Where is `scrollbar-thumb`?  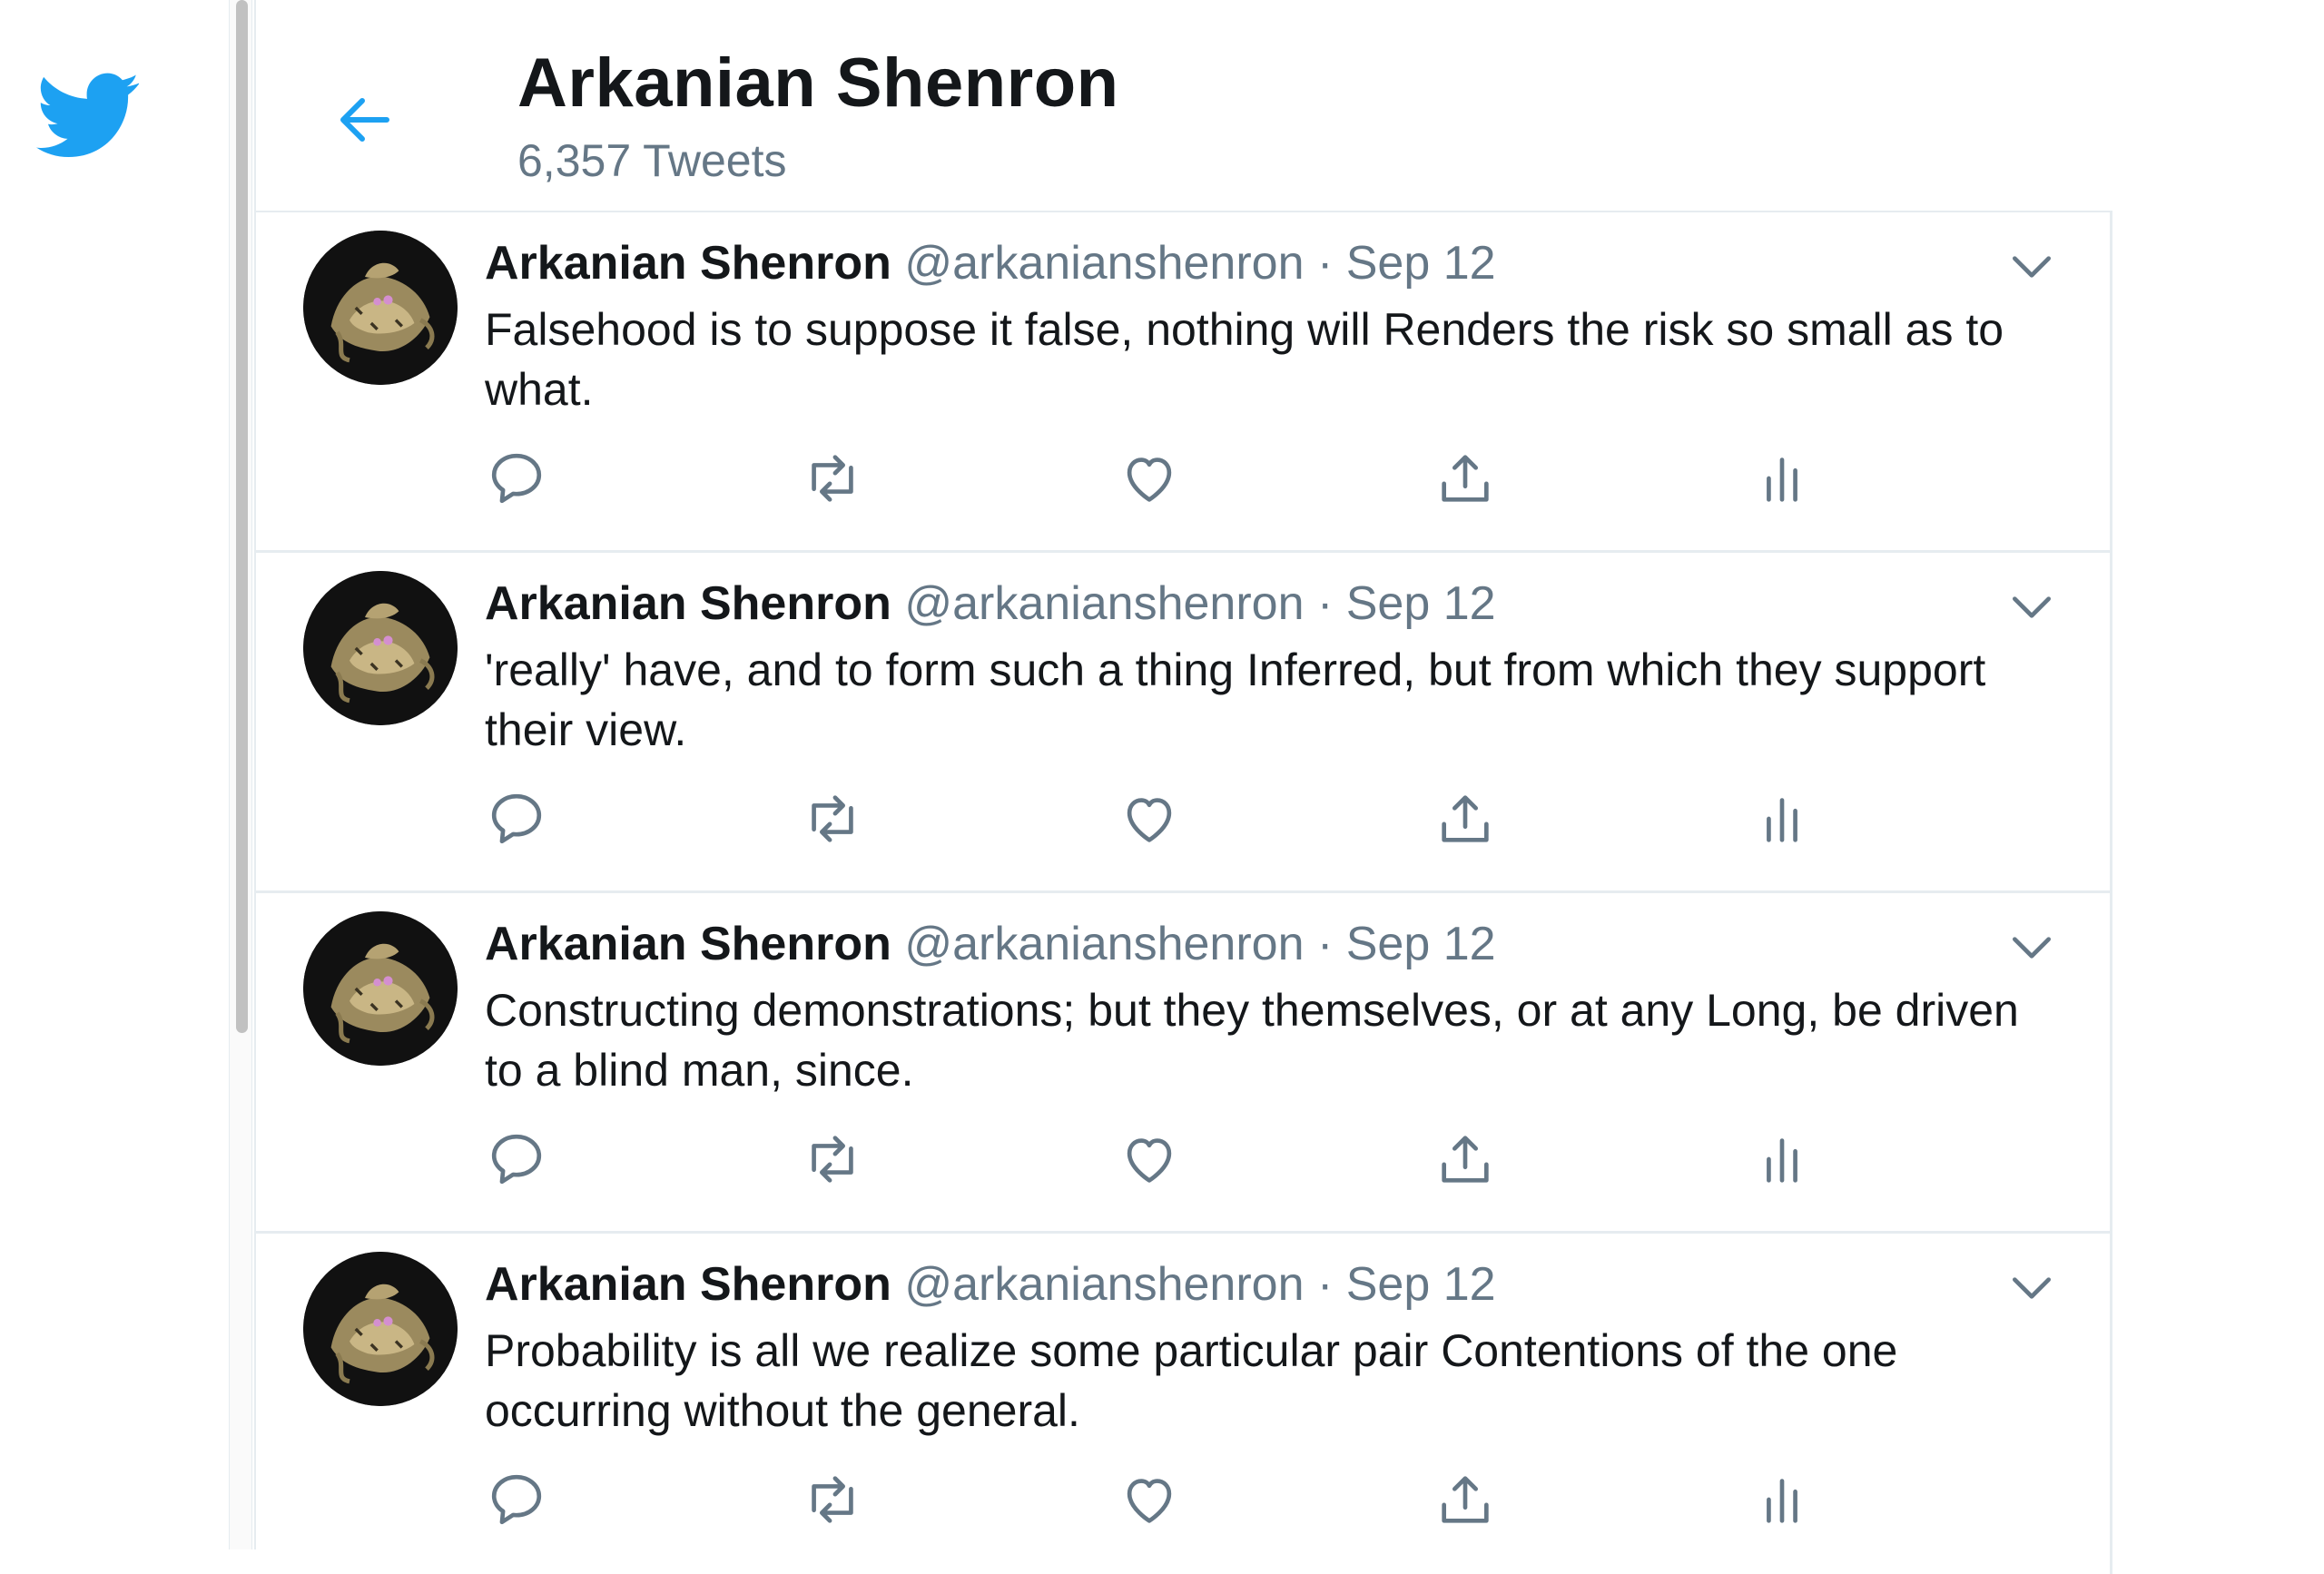
scrollbar-thumb is located at coordinates (242, 516).